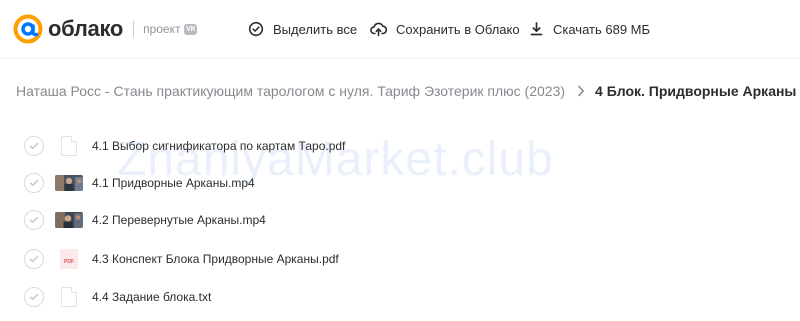  What do you see at coordinates (400, 58) in the screenshot?
I see `header-divider` at bounding box center [400, 58].